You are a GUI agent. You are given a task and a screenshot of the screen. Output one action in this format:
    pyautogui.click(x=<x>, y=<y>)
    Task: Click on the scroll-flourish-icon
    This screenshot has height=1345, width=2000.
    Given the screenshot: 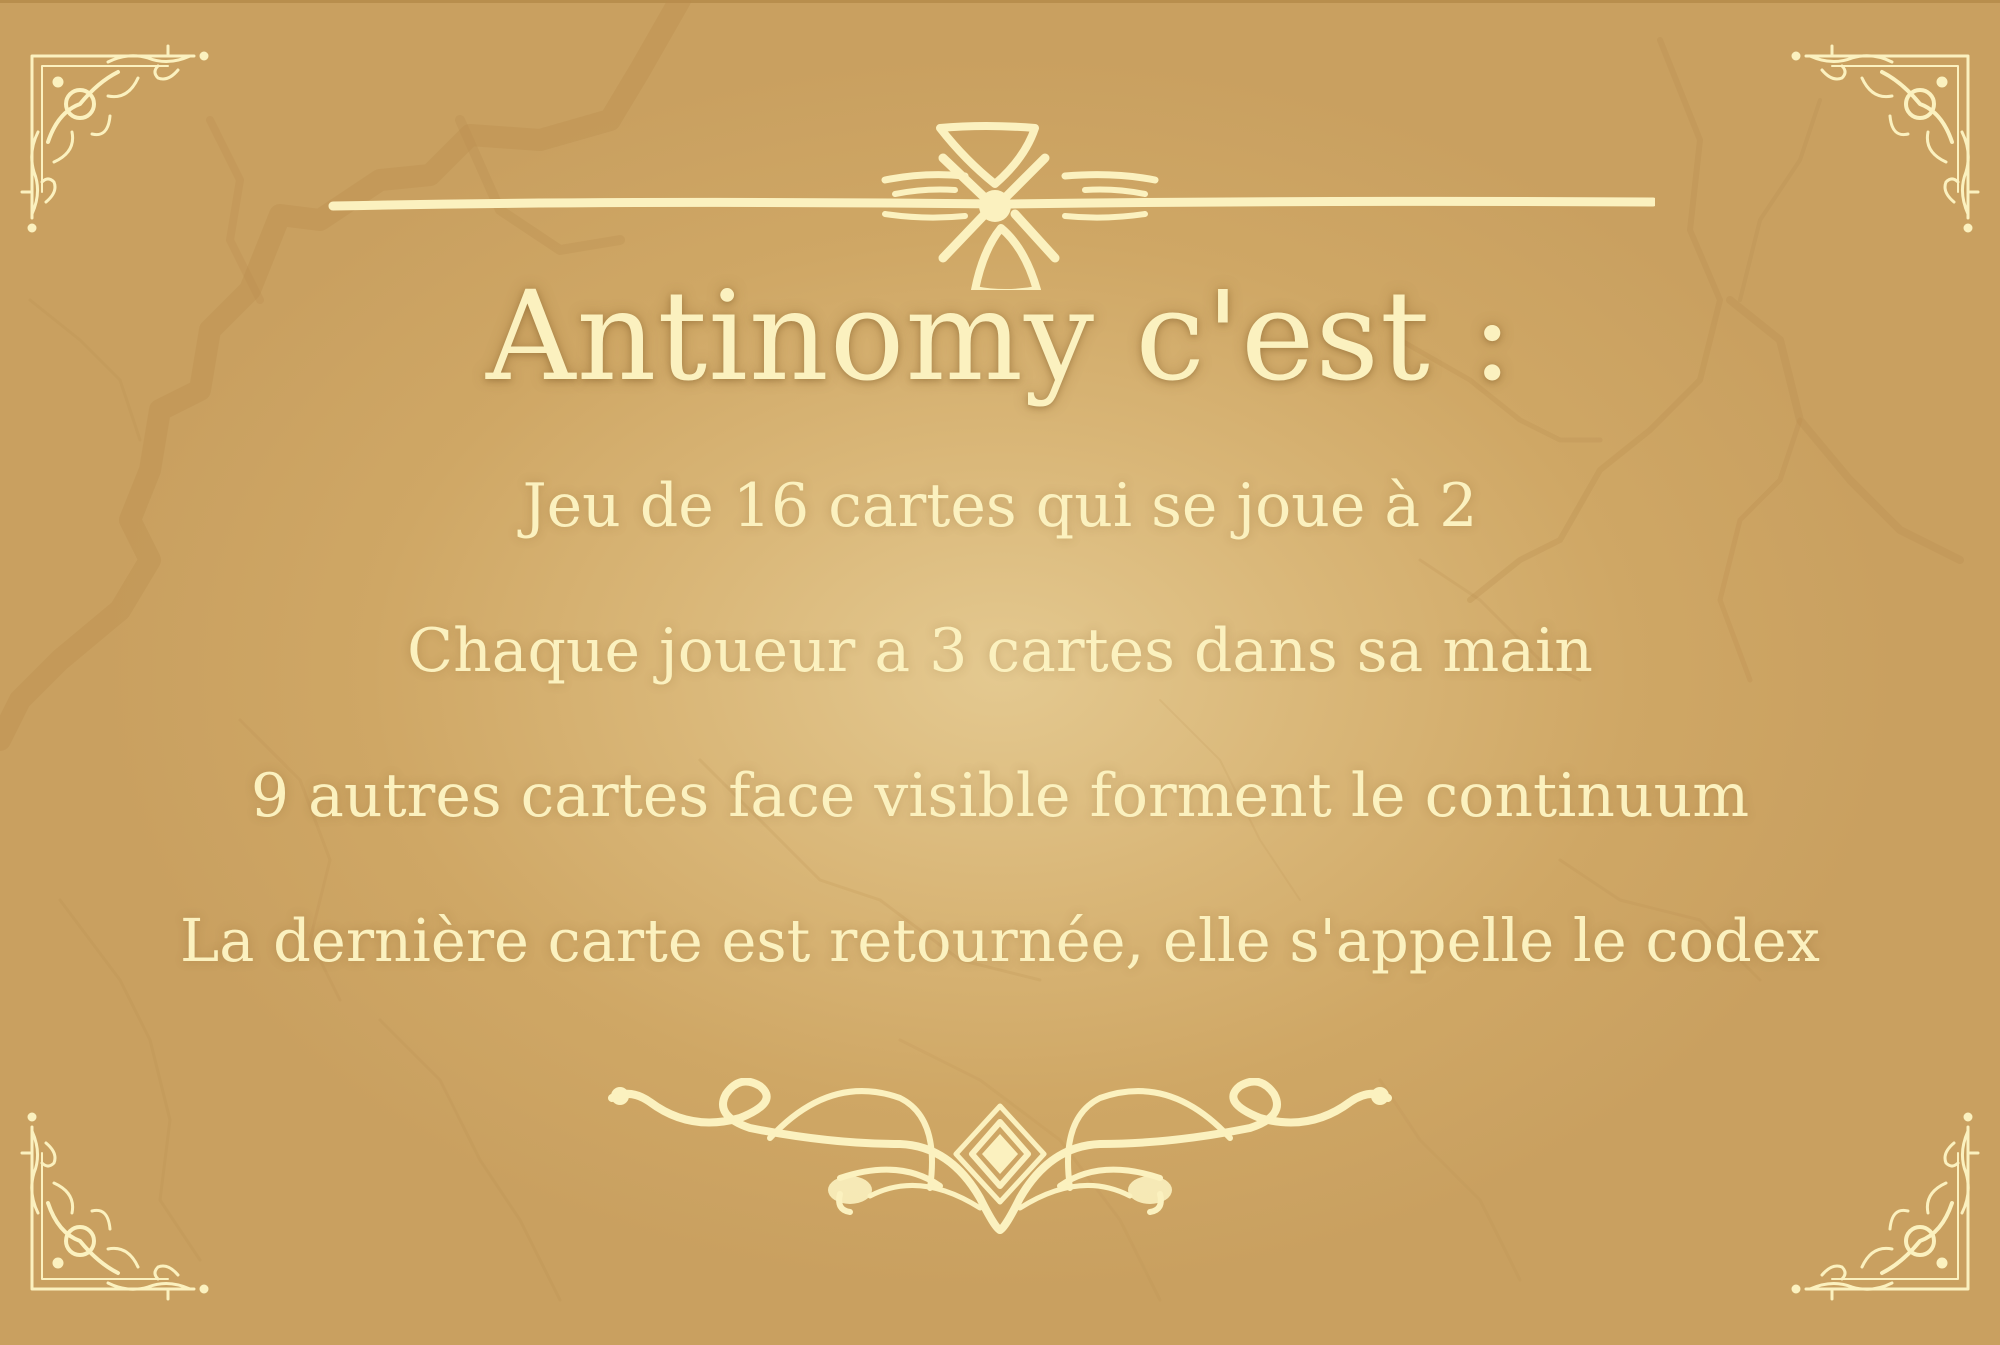 What is the action you would take?
    pyautogui.click(x=1000, y=1156)
    